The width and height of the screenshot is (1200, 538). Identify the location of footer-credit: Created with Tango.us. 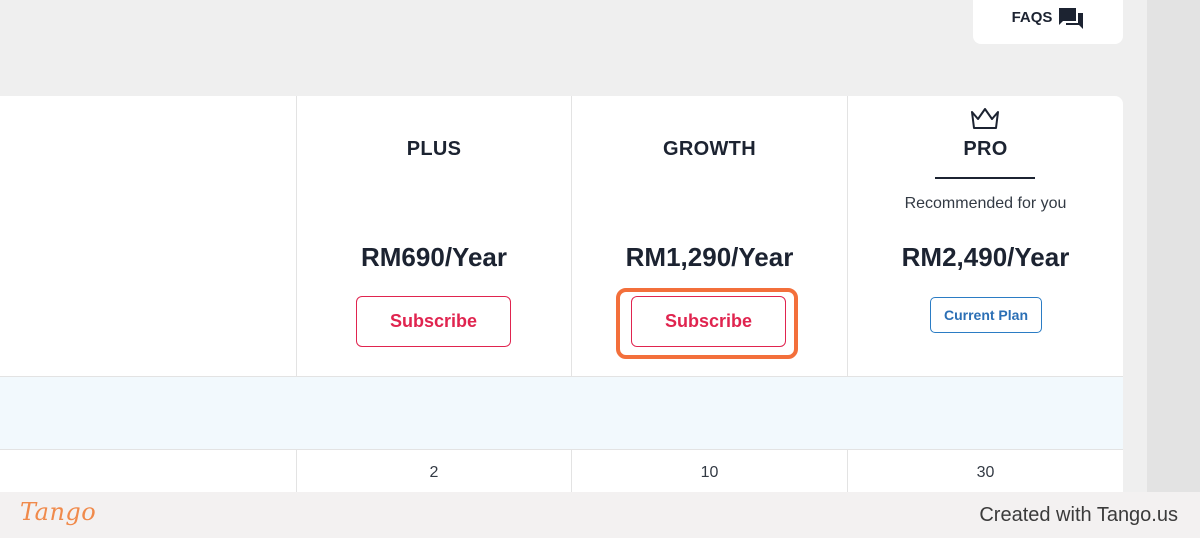
(1078, 515).